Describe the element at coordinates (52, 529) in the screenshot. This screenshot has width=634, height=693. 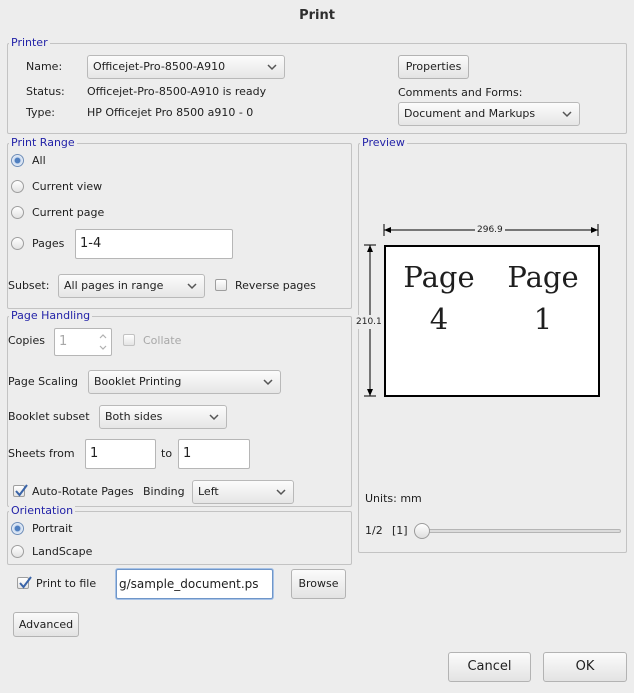
I see `portrait-label: Portrait` at that location.